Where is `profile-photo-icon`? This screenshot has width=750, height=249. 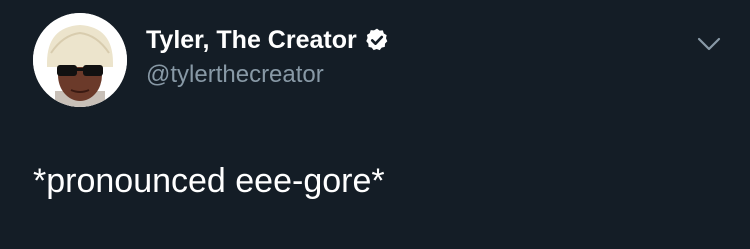
profile-photo-icon is located at coordinates (80, 60).